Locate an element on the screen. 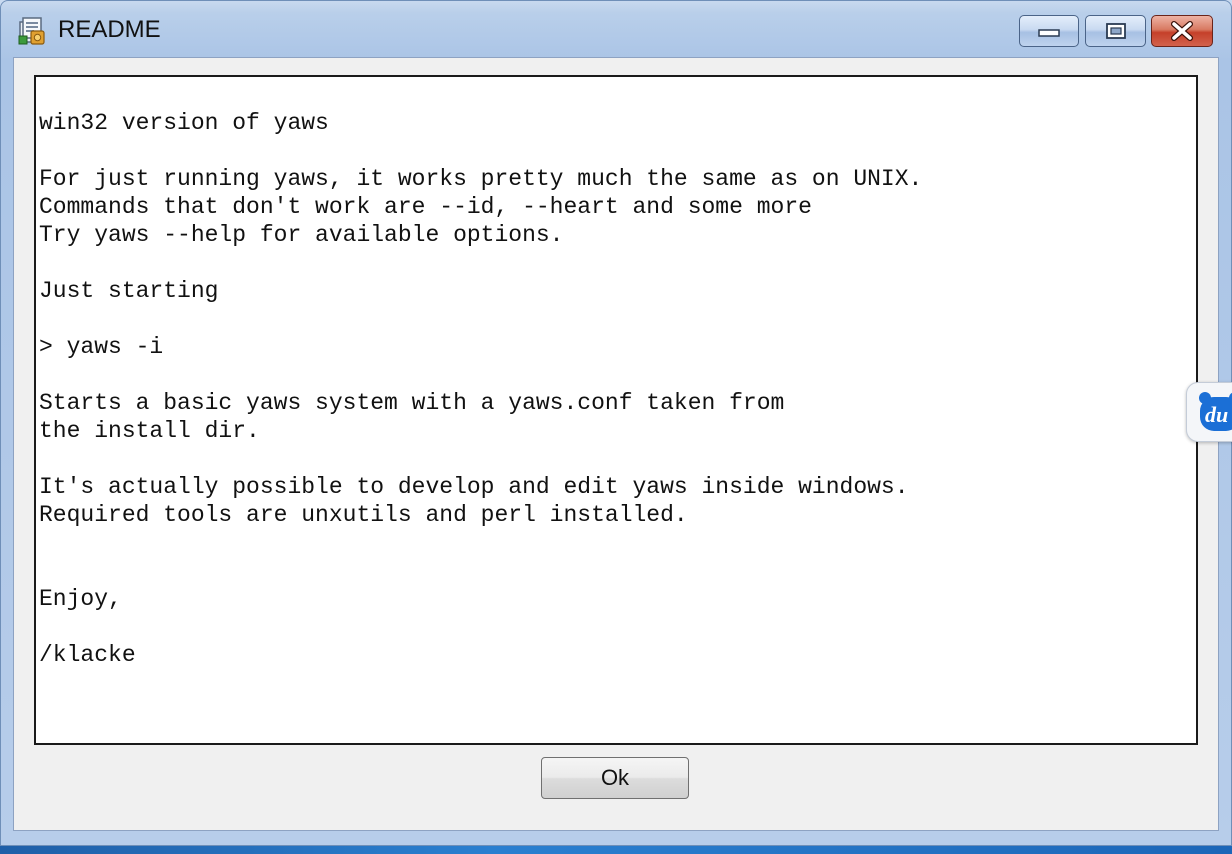 This screenshot has height=854, width=1232. minimize-icon is located at coordinates (1049, 33).